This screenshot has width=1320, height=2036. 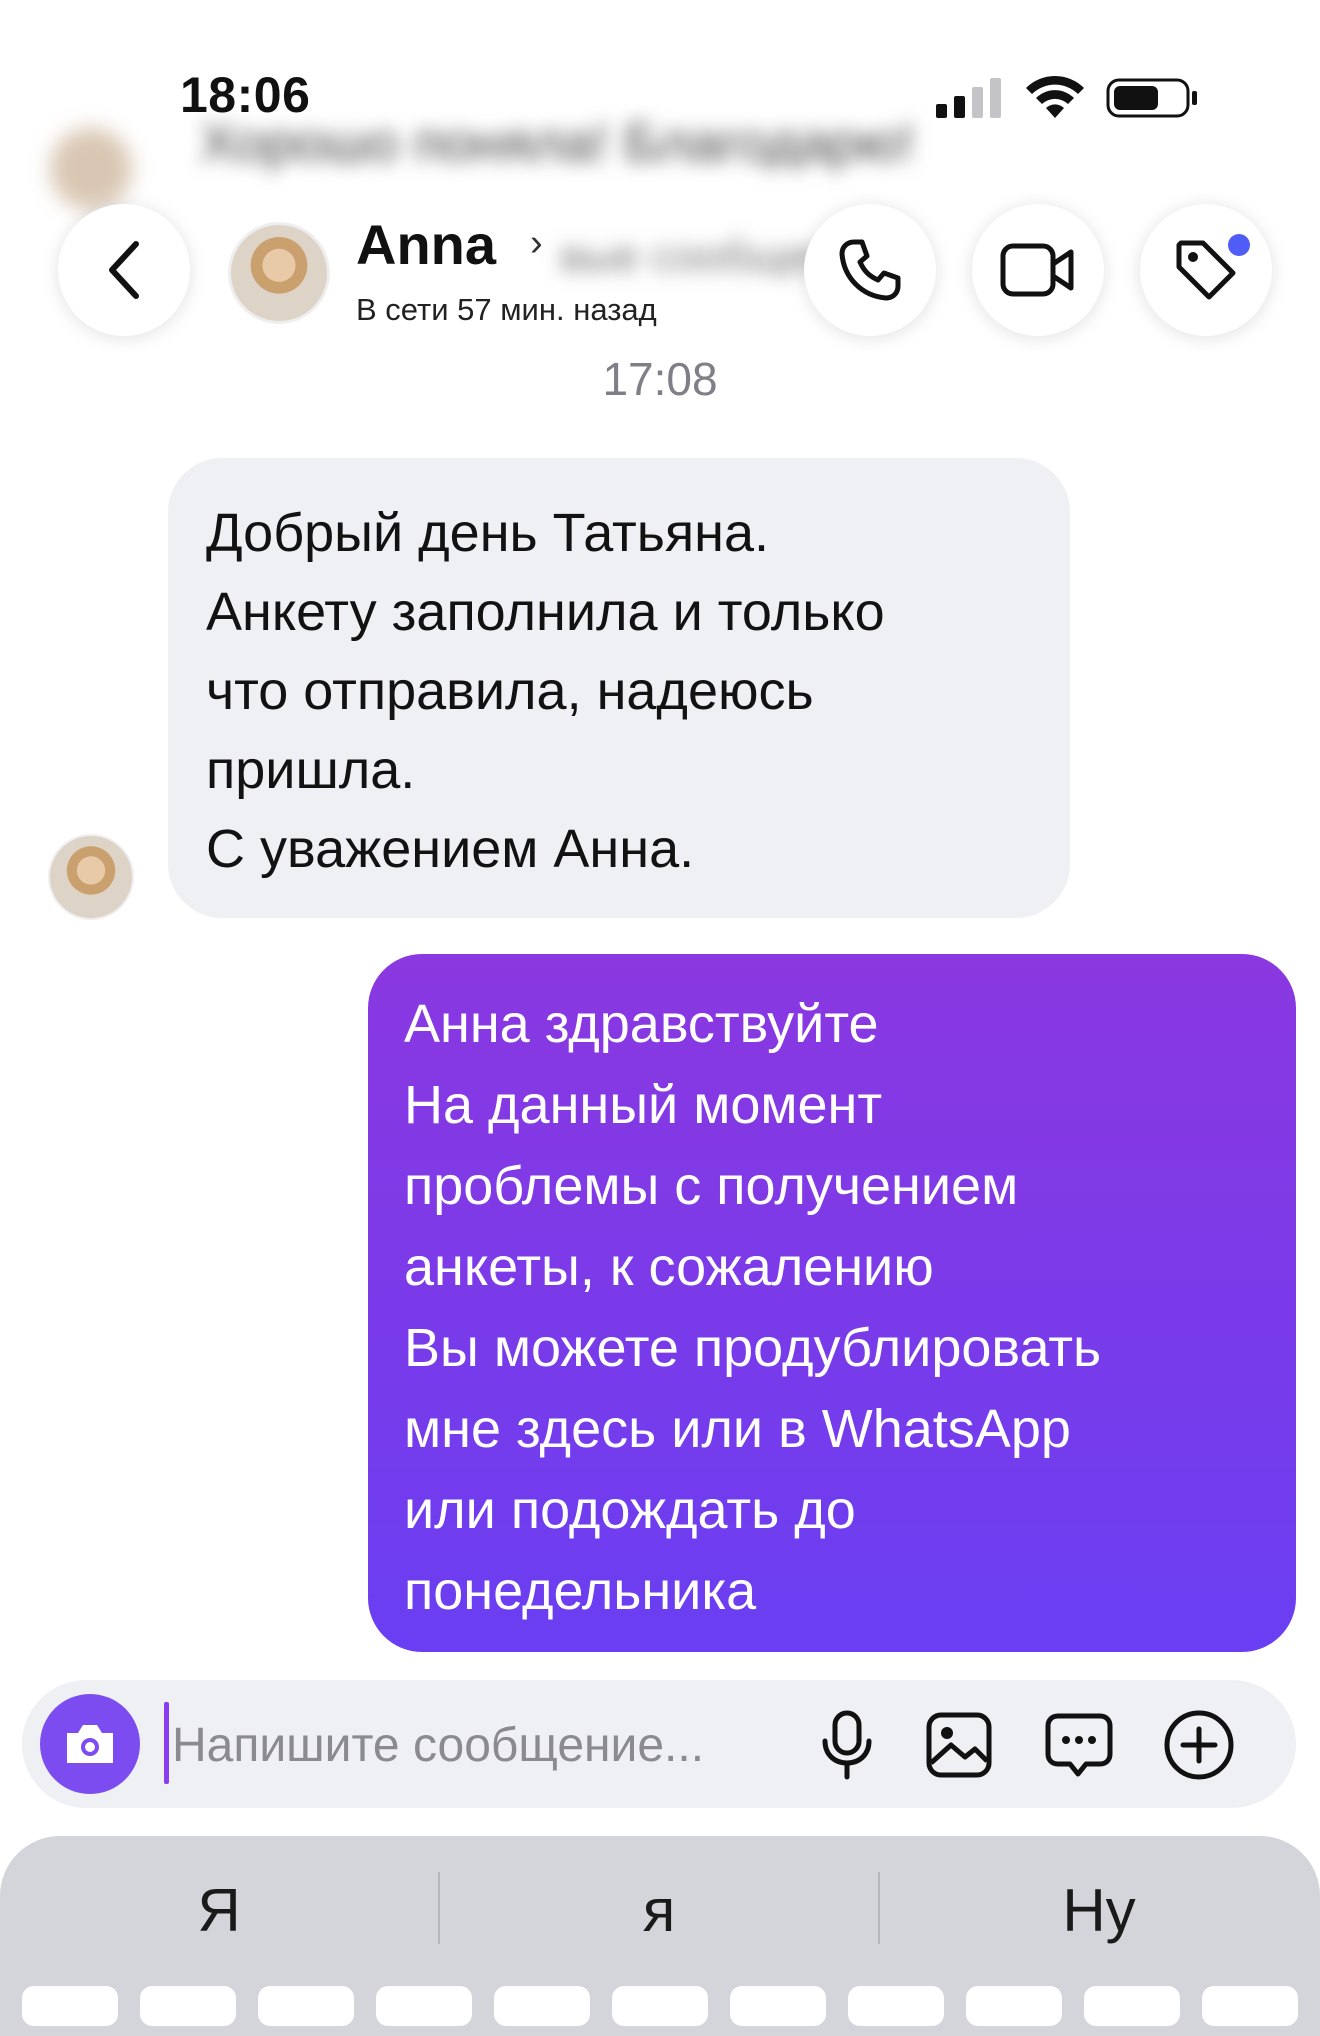 What do you see at coordinates (1239, 245) in the screenshot?
I see `notification-dot` at bounding box center [1239, 245].